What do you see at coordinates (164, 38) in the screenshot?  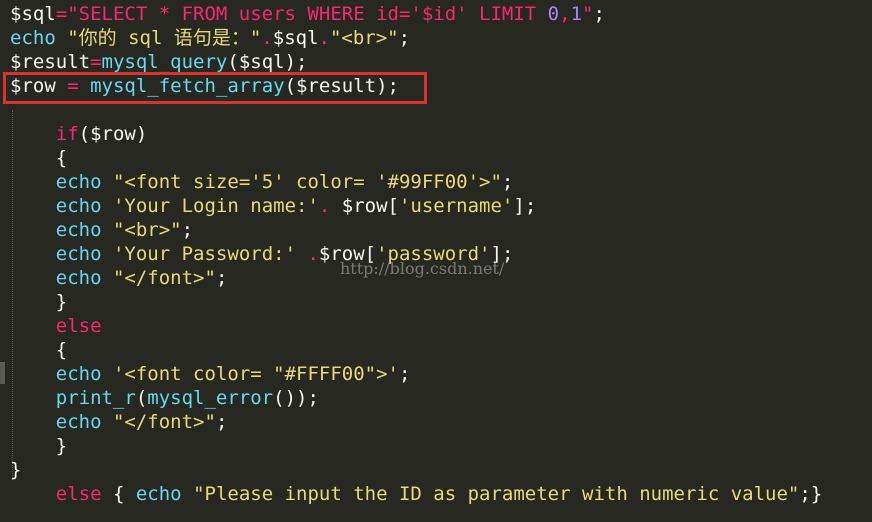 I see `code-token: "你的 sql 语句是："` at bounding box center [164, 38].